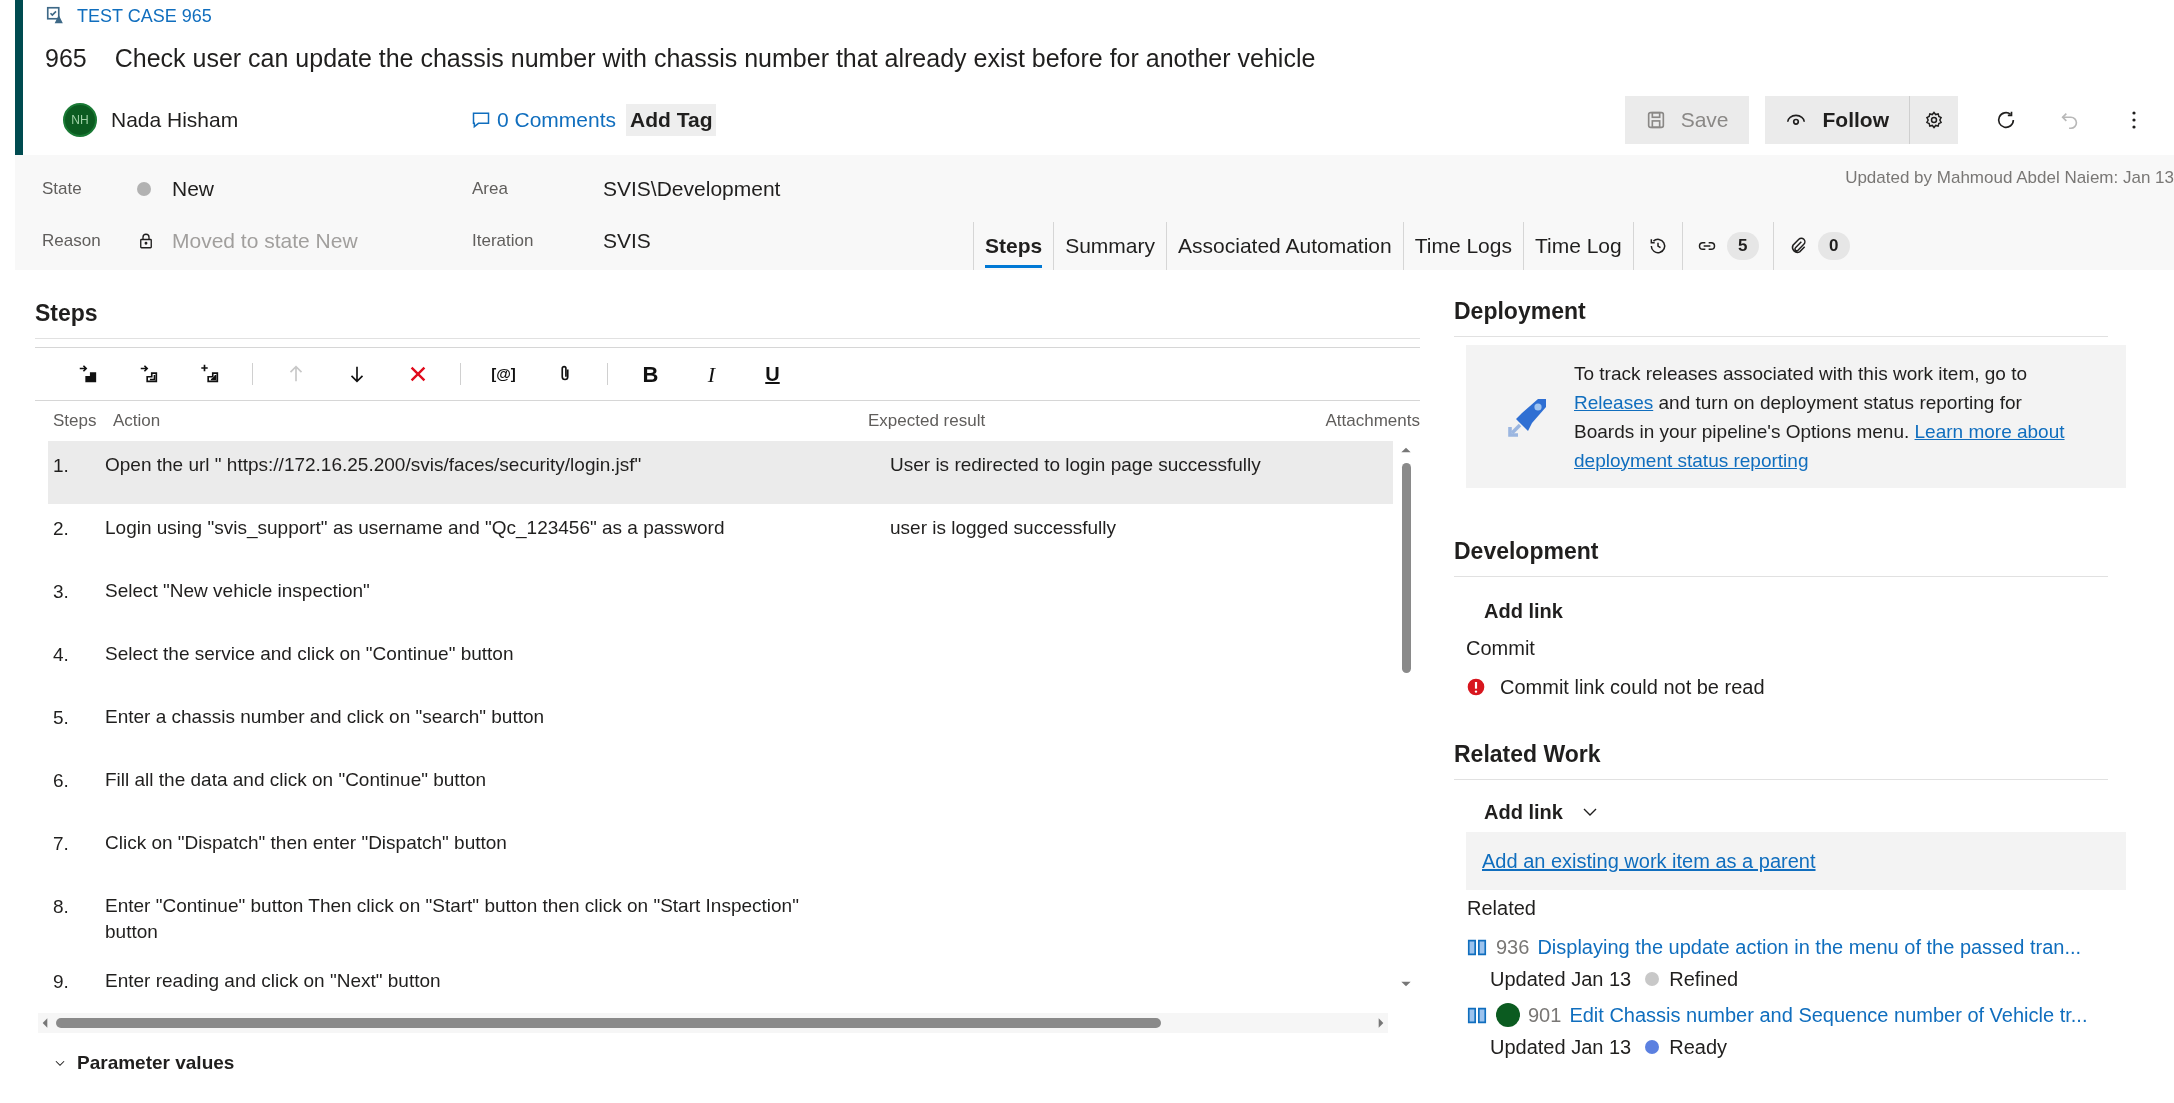 This screenshot has height=1103, width=2174. Describe the element at coordinates (61, 982) in the screenshot. I see `step-number: 9.` at that location.